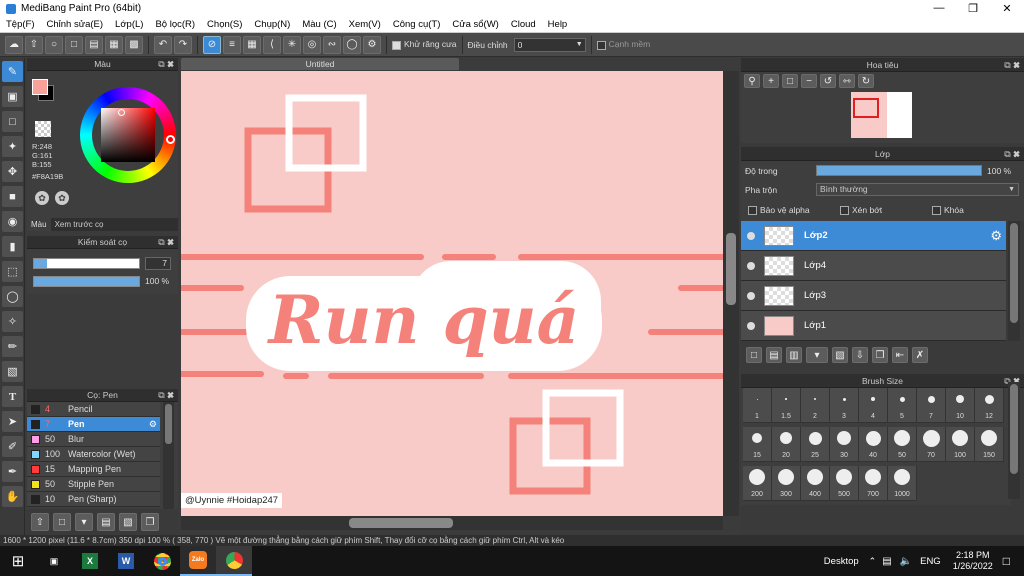  What do you see at coordinates (170, 139) in the screenshot?
I see `hue-handle-icon` at bounding box center [170, 139].